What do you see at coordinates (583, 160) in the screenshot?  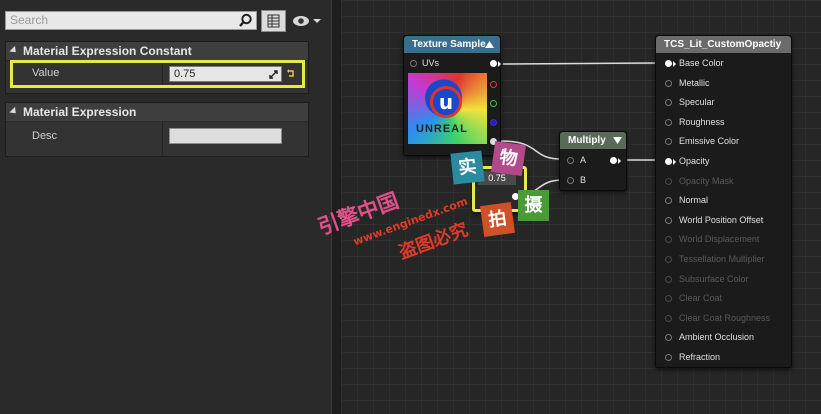 I see `a-label: A` at bounding box center [583, 160].